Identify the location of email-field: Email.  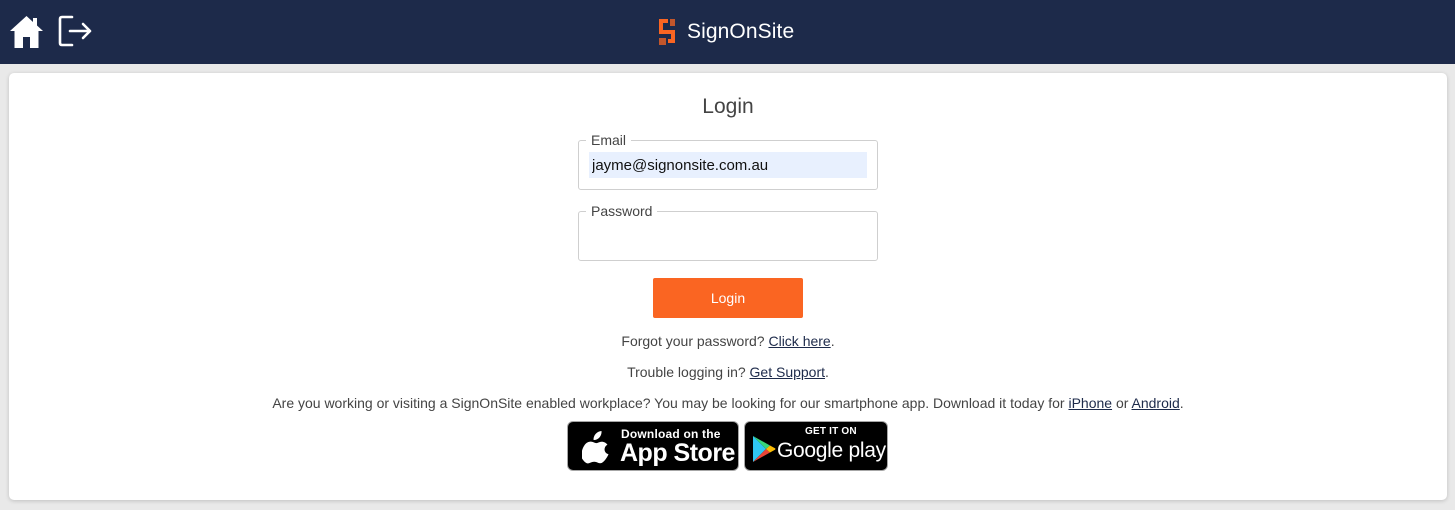
(728, 160).